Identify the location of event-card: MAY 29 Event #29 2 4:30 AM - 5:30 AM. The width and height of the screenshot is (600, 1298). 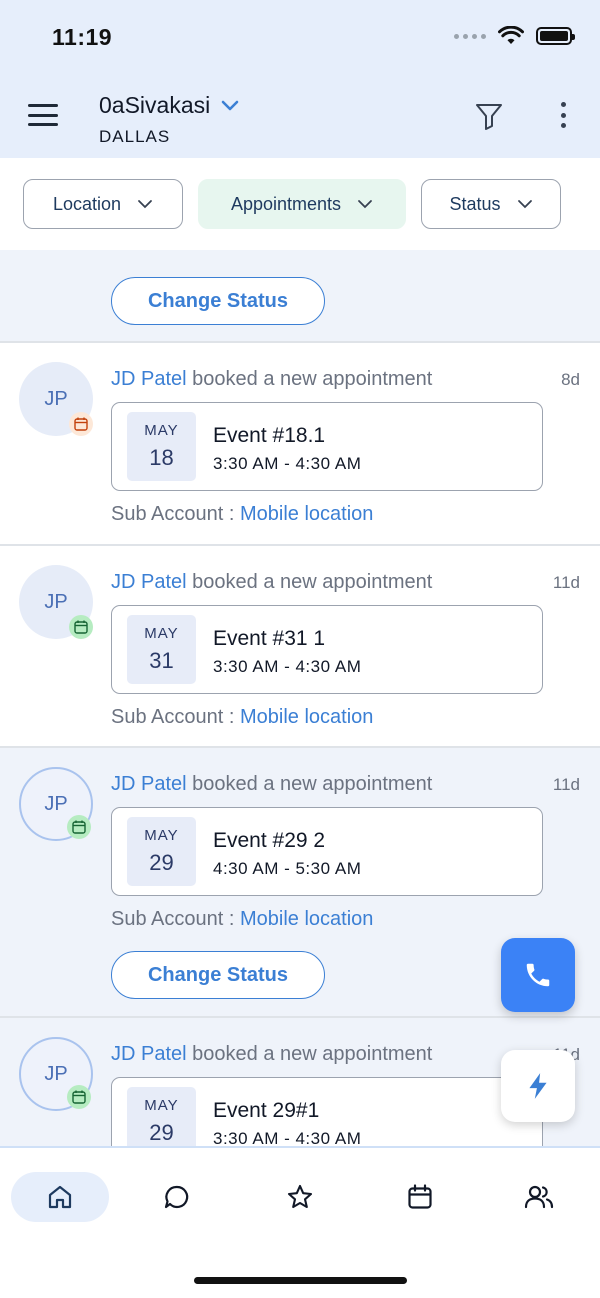
(327, 851).